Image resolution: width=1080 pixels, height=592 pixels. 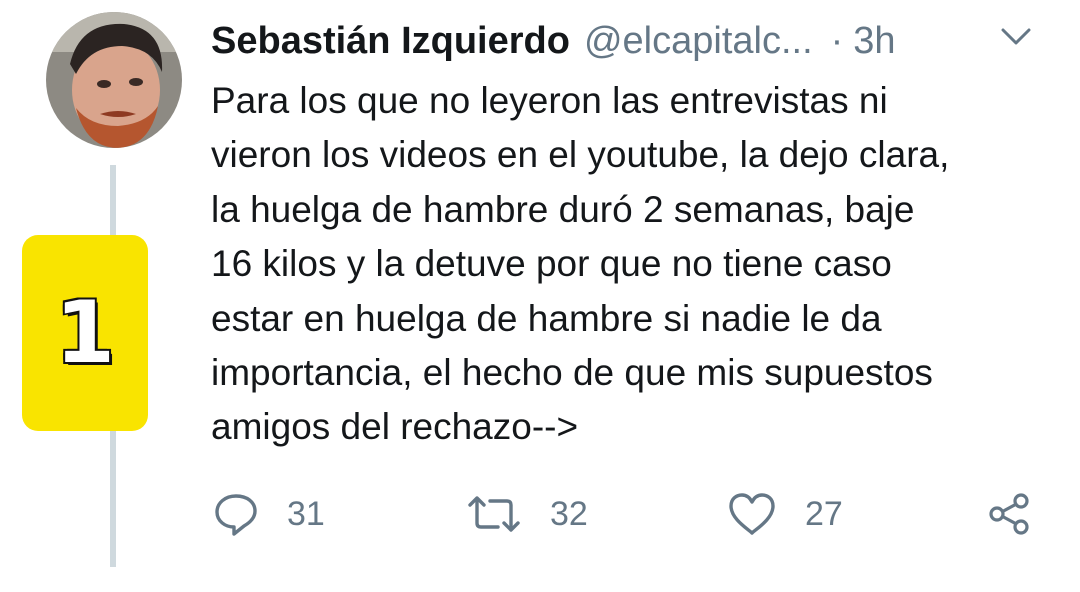 I want to click on like-count: 27, so click(x=824, y=513).